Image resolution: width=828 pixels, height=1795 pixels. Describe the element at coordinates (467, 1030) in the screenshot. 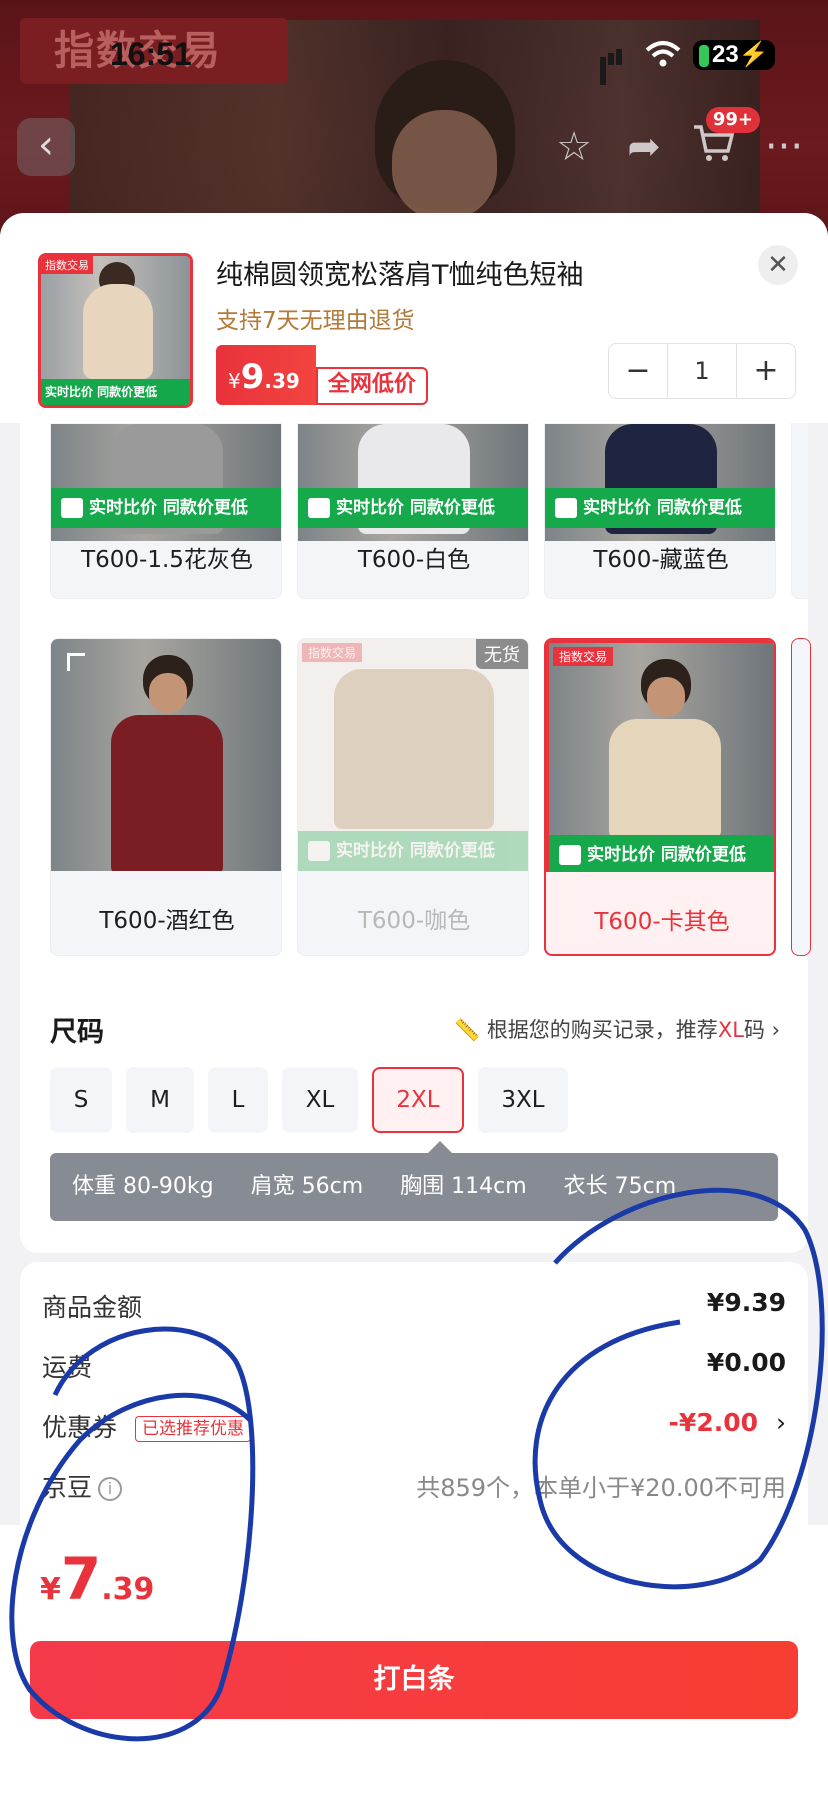

I see `ruler-icon: 📏` at that location.